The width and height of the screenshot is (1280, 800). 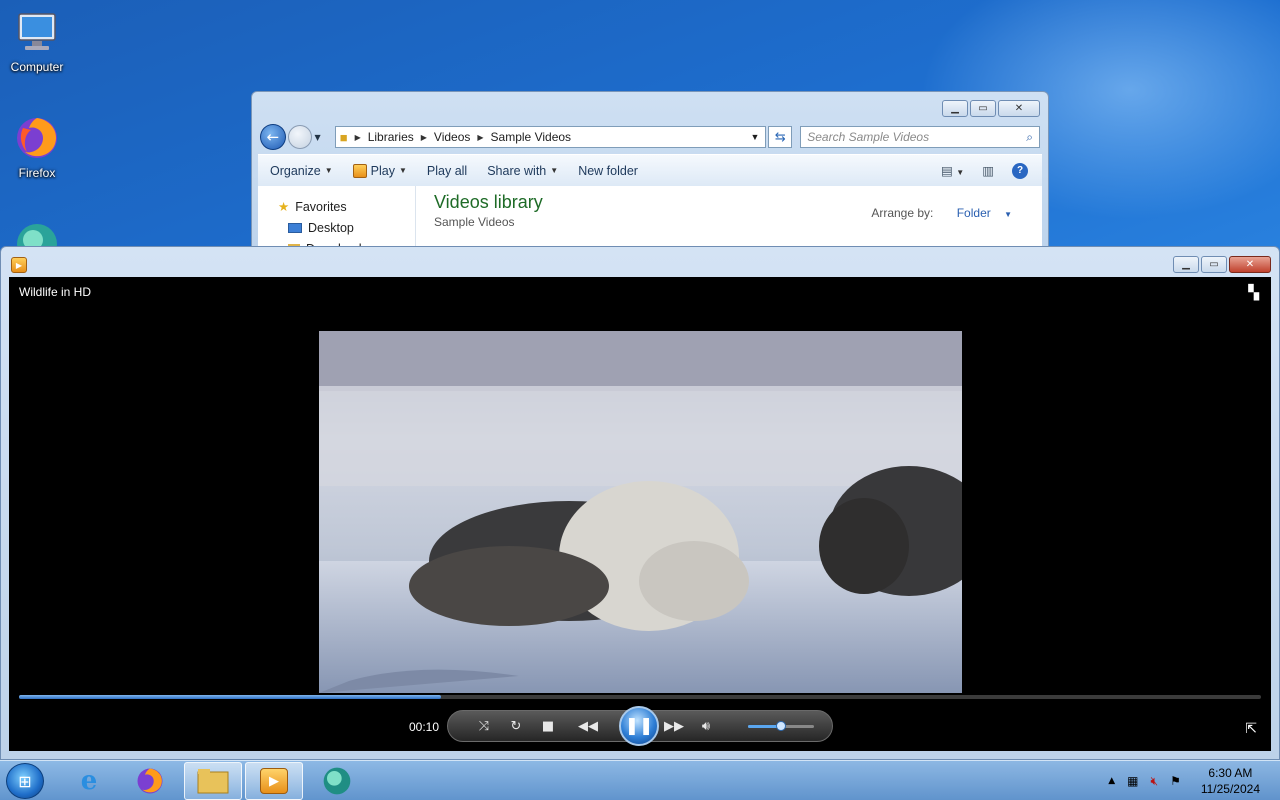 I want to click on share-with-button: Share with ▼, so click(x=522, y=171).